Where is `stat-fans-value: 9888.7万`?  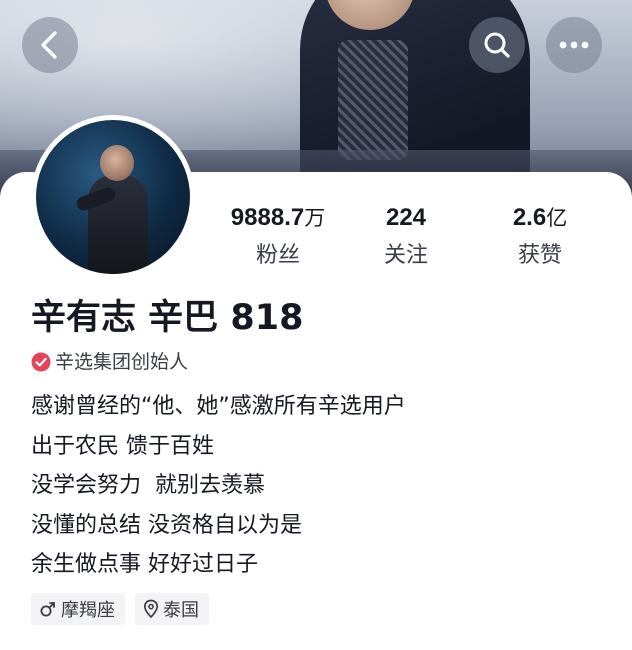
stat-fans-value: 9888.7万 is located at coordinates (278, 218).